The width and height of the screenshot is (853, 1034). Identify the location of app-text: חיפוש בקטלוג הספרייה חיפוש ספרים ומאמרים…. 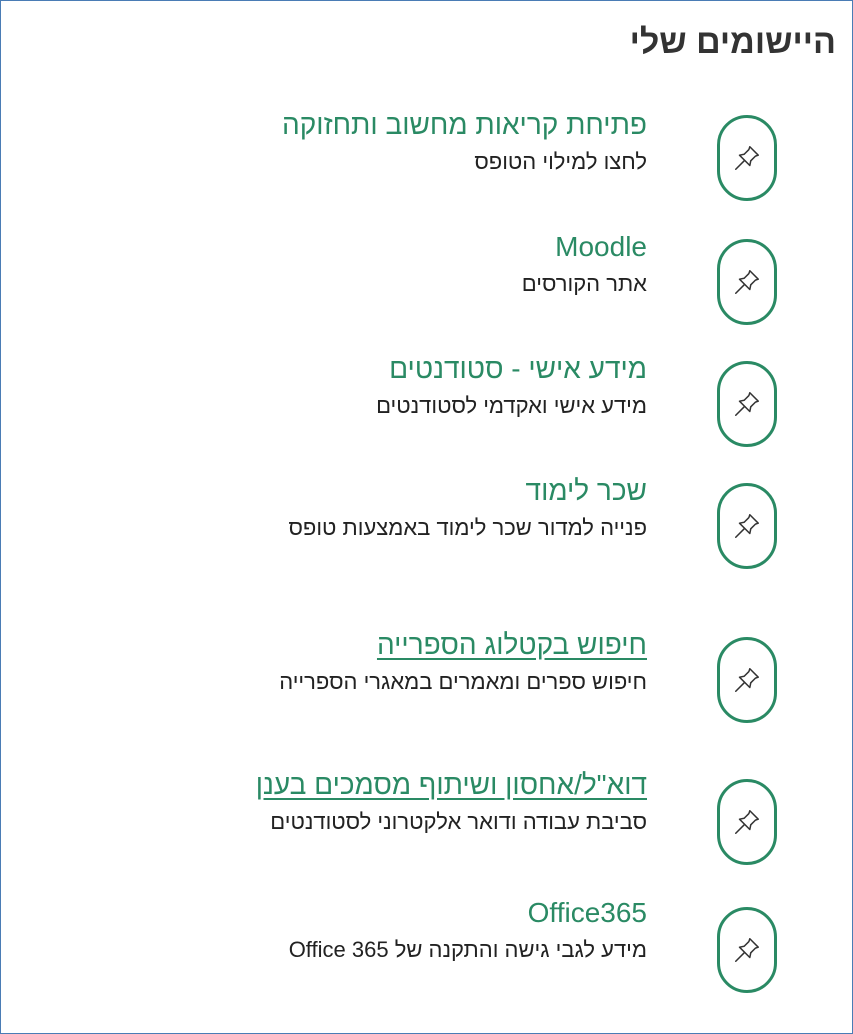
(463, 663).